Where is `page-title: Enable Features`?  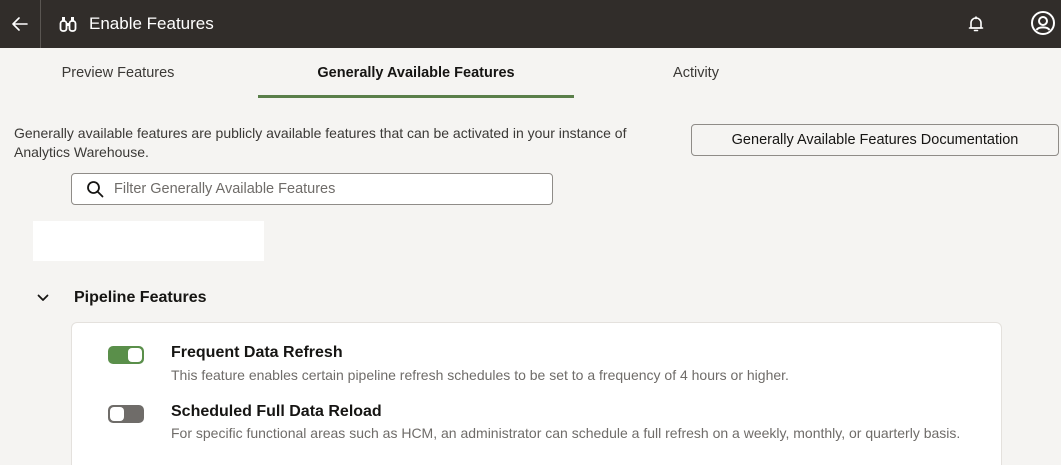 page-title: Enable Features is located at coordinates (151, 23).